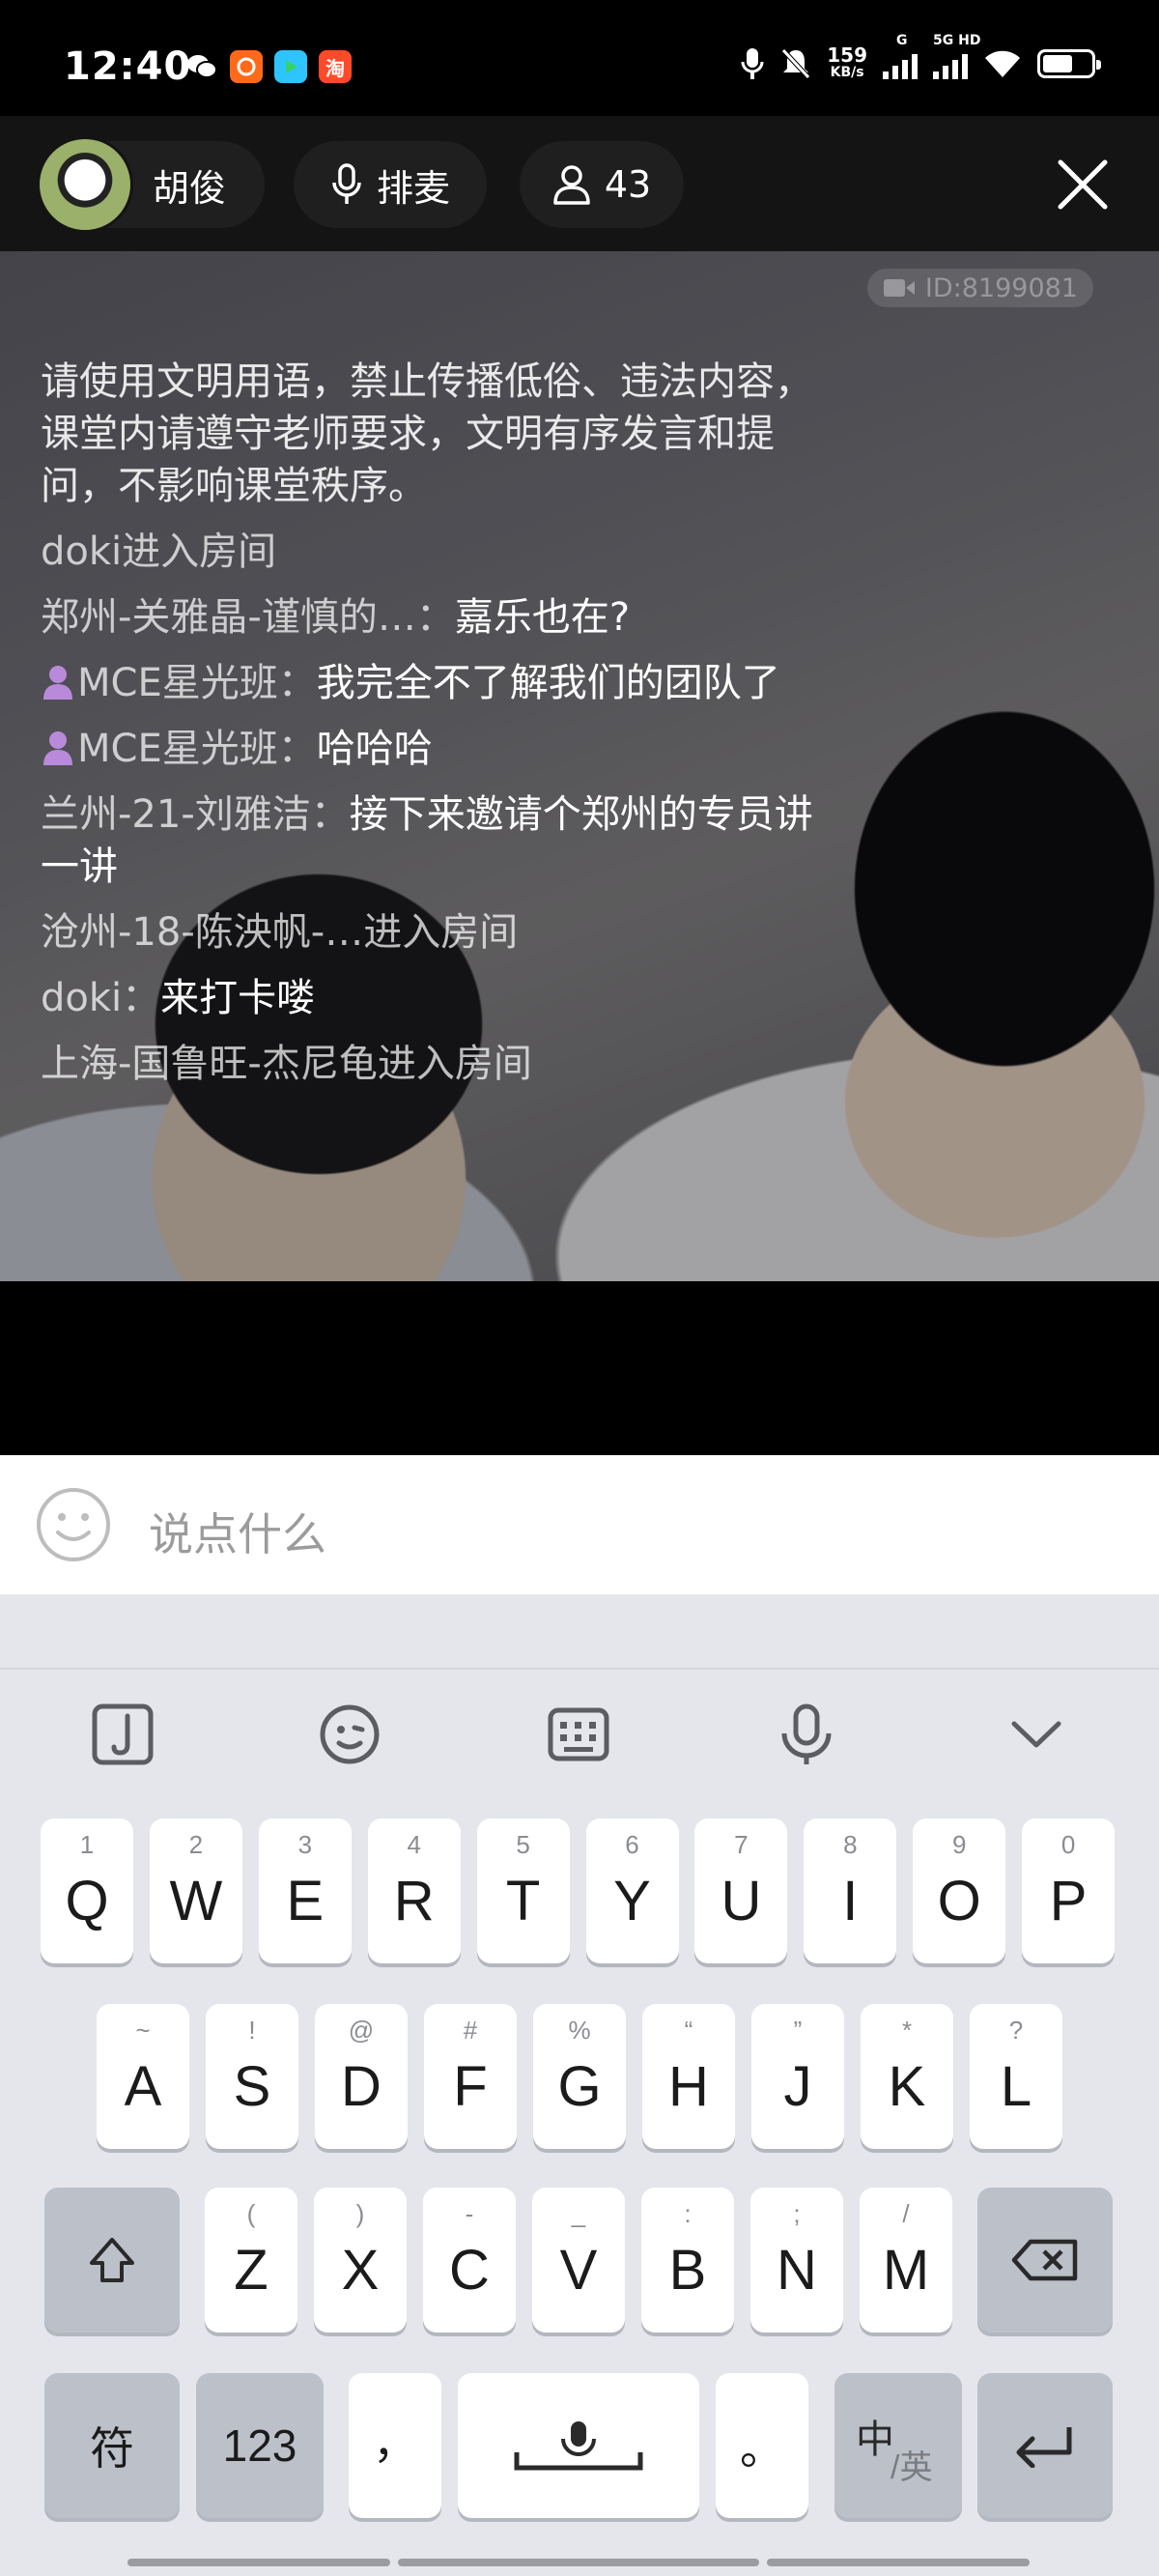 This screenshot has width=1159, height=2576. Describe the element at coordinates (470, 2077) in the screenshot. I see `key-f: # F` at that location.